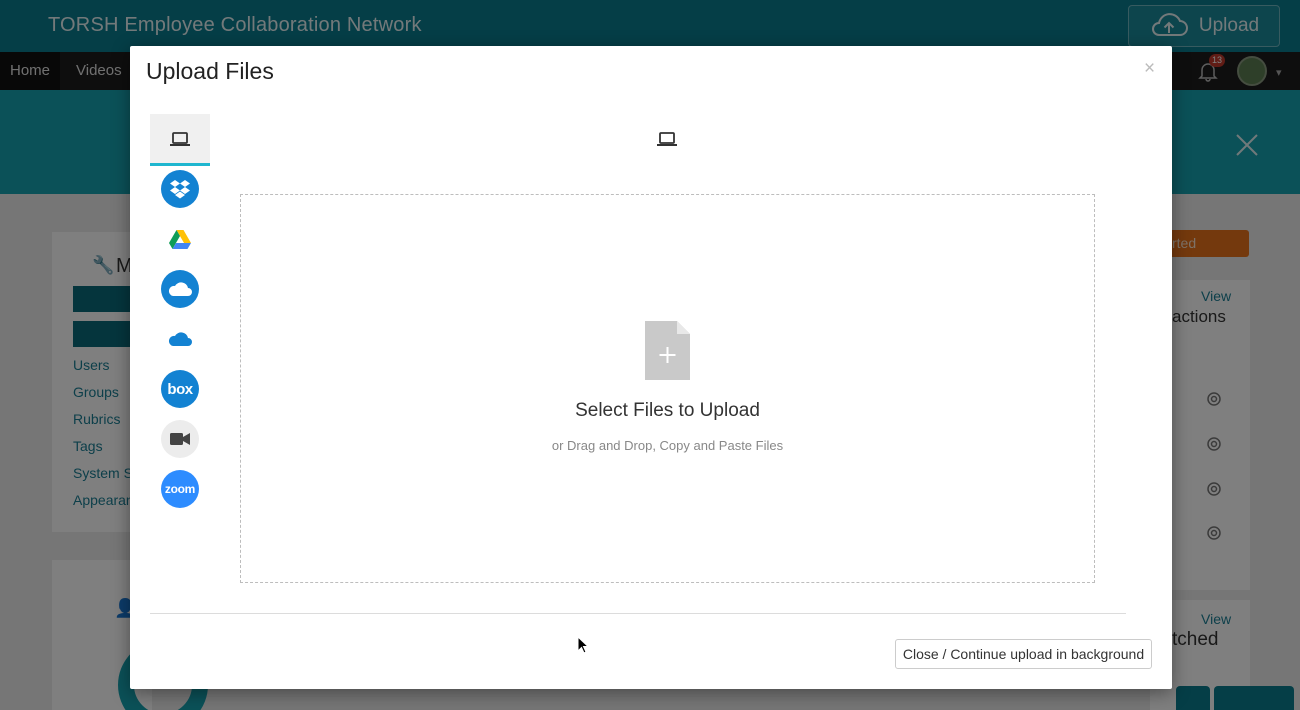 The height and width of the screenshot is (710, 1300). What do you see at coordinates (583, 645) in the screenshot?
I see `mouse-cursor-icon` at bounding box center [583, 645].